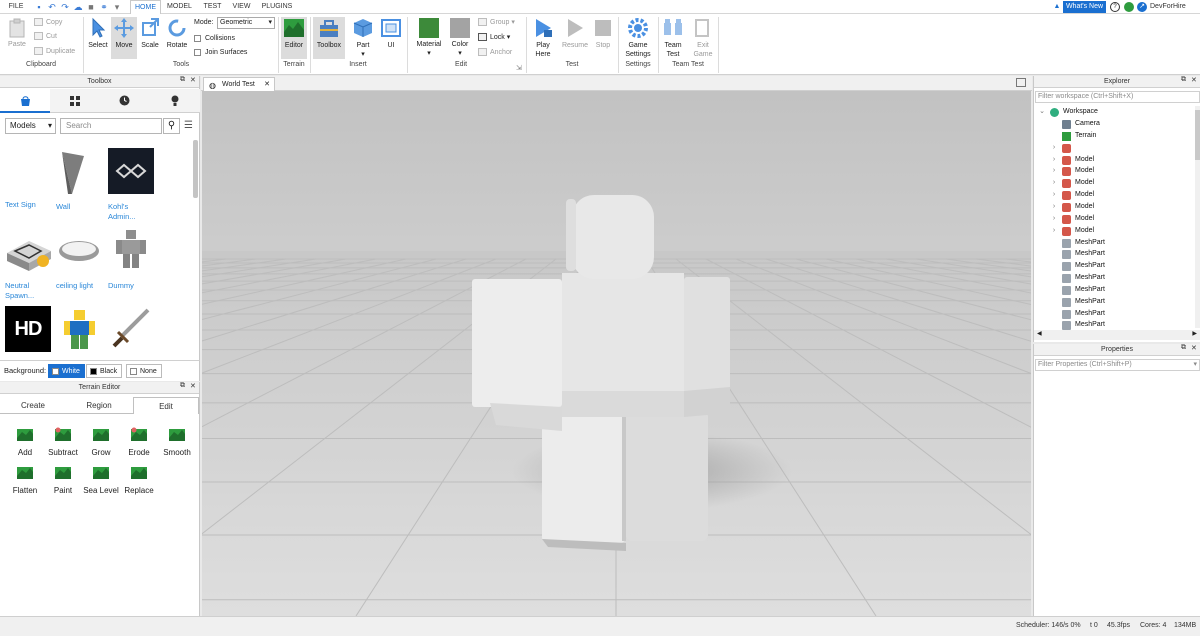 This screenshot has height=636, width=1200. I want to click on ui-button: UI, so click(391, 38).